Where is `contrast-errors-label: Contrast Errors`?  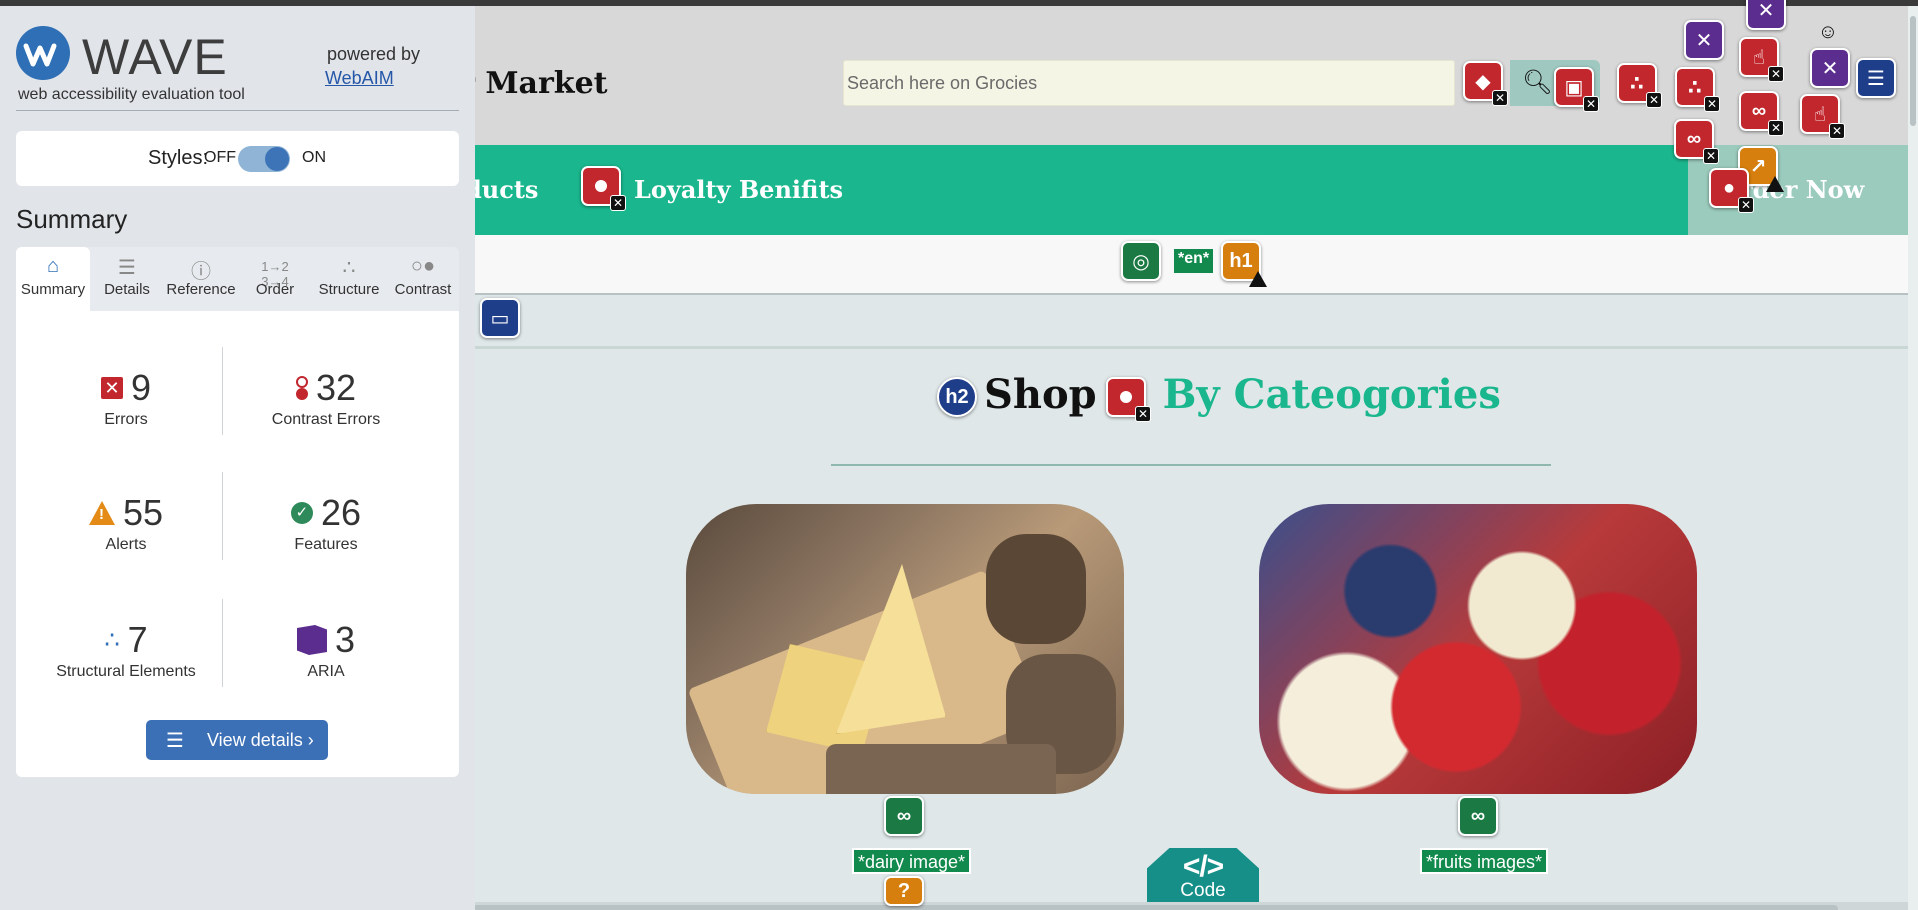 contrast-errors-label: Contrast Errors is located at coordinates (326, 419).